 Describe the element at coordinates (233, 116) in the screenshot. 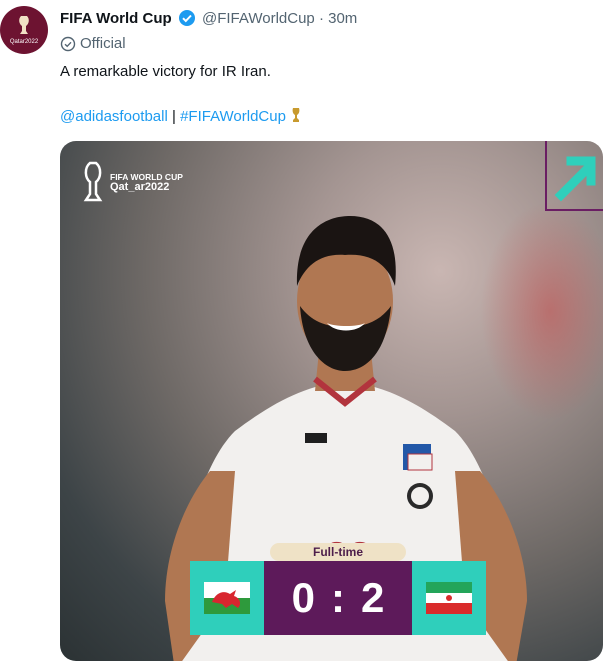

I see `hashtag-link: #FIFAWorldCup` at that location.